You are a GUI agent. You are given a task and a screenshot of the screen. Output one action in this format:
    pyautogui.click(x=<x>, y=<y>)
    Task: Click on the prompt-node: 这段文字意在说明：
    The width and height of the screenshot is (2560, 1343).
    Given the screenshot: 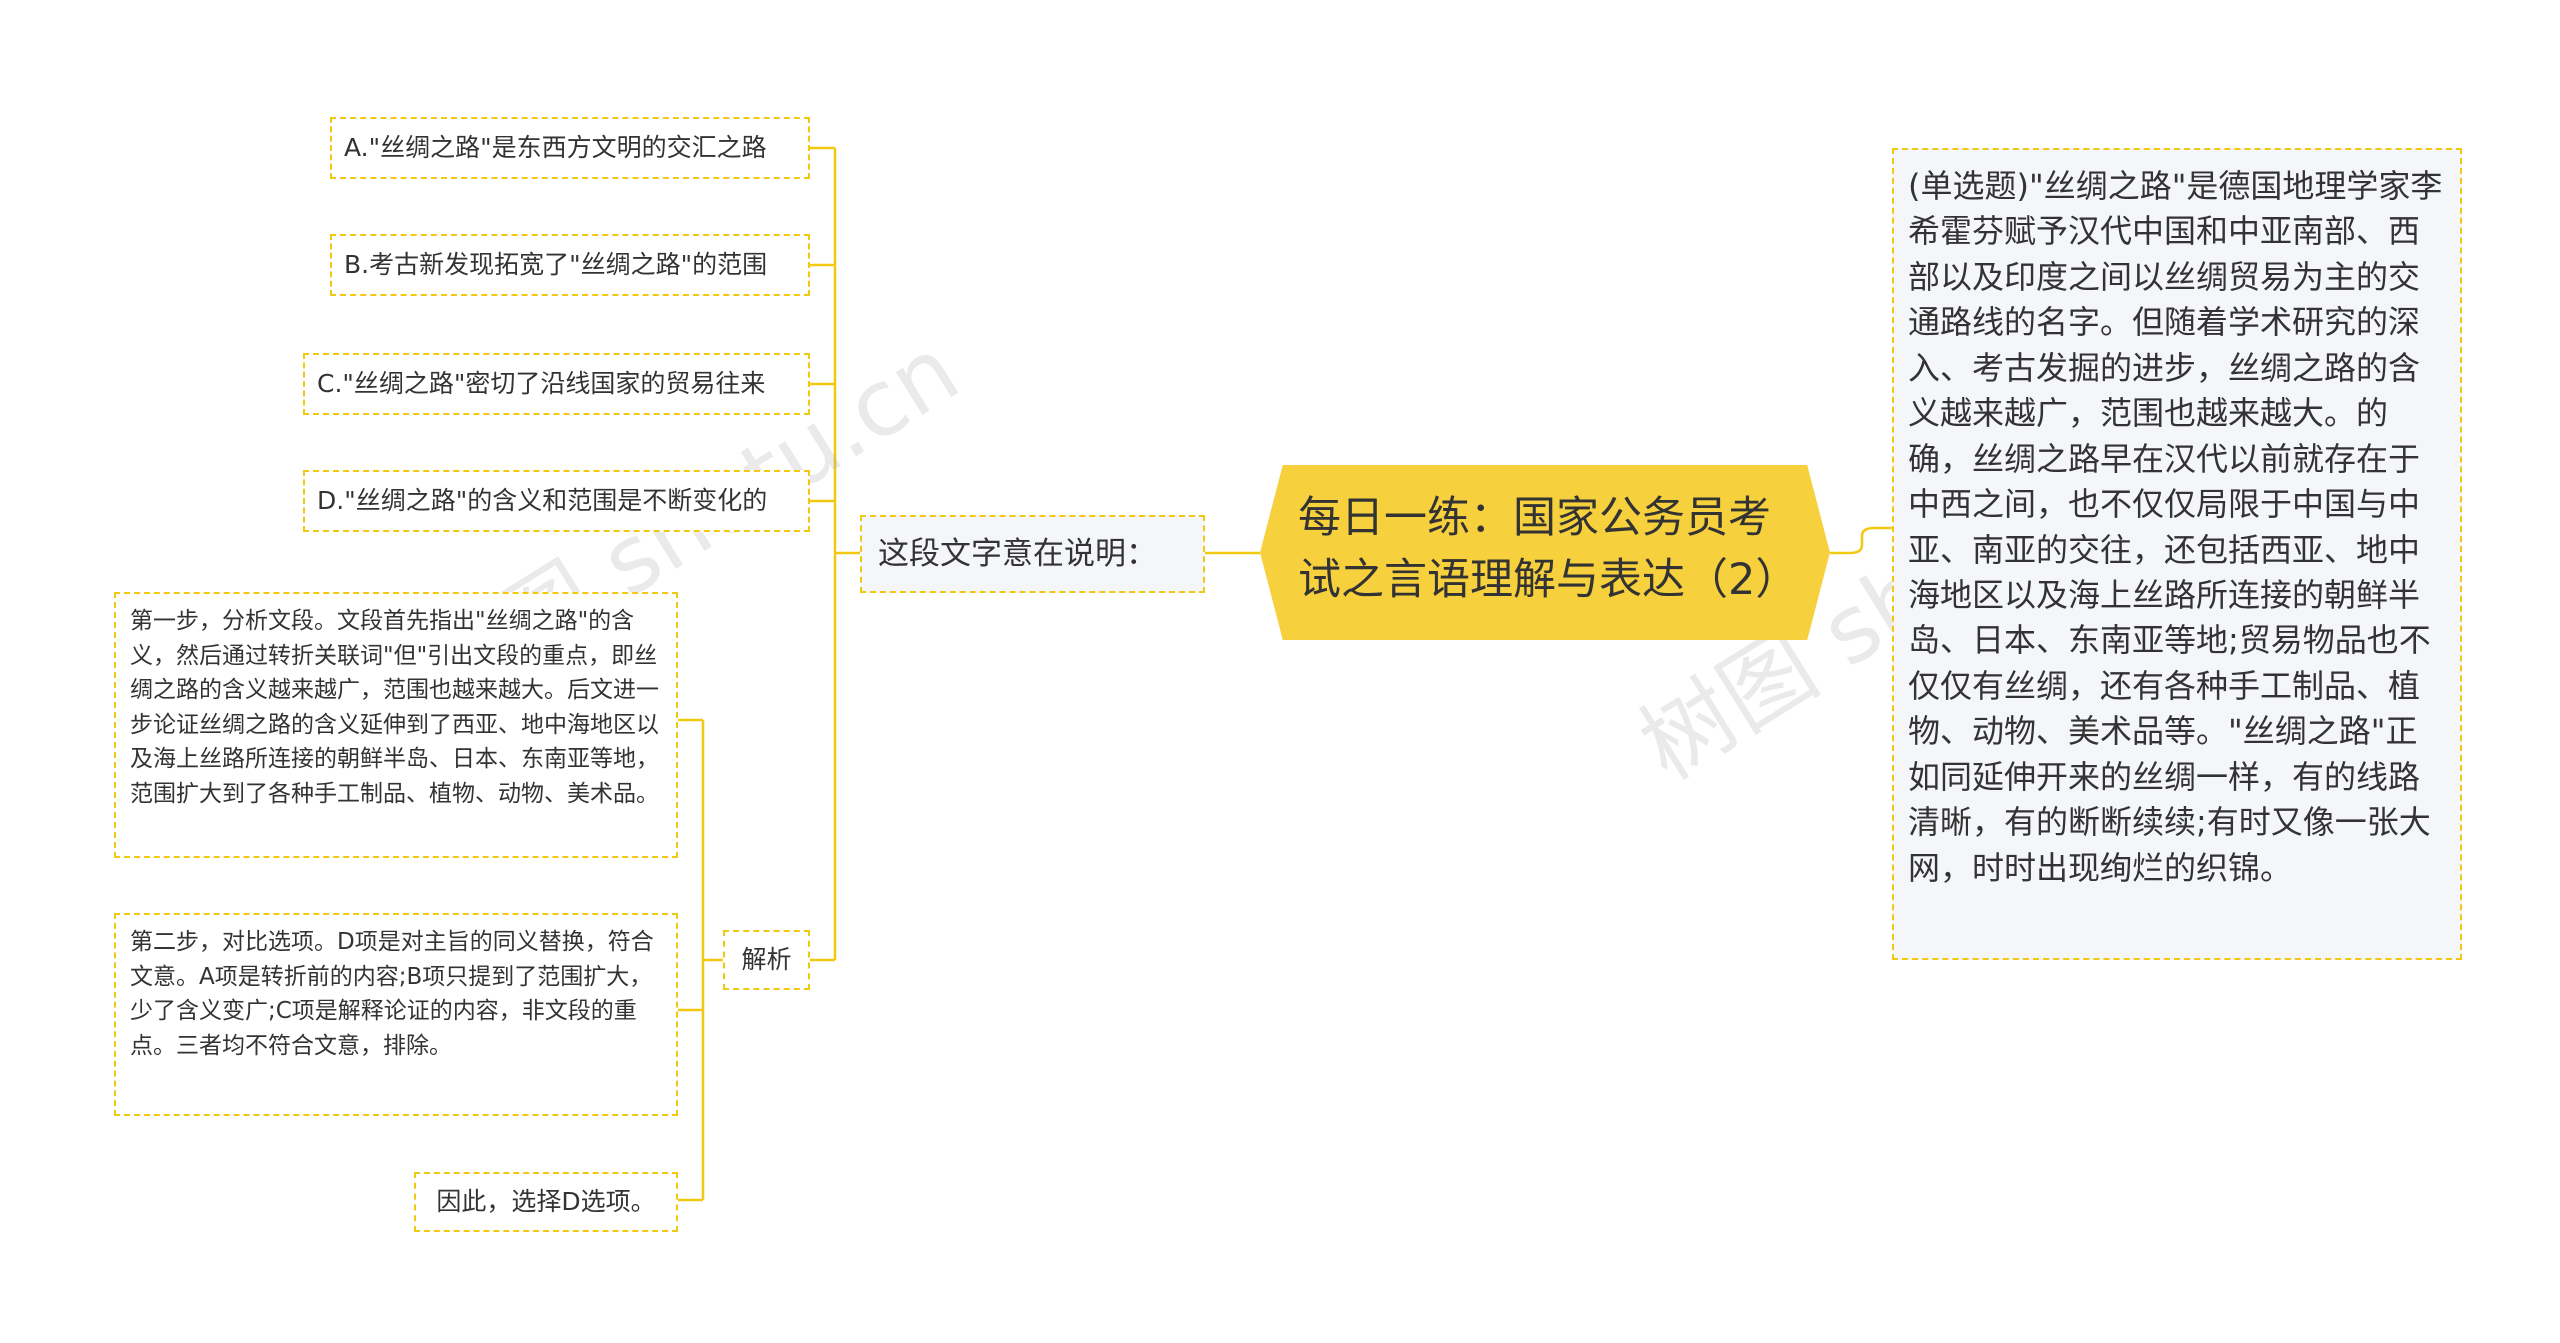 What is the action you would take?
    pyautogui.click(x=1032, y=554)
    